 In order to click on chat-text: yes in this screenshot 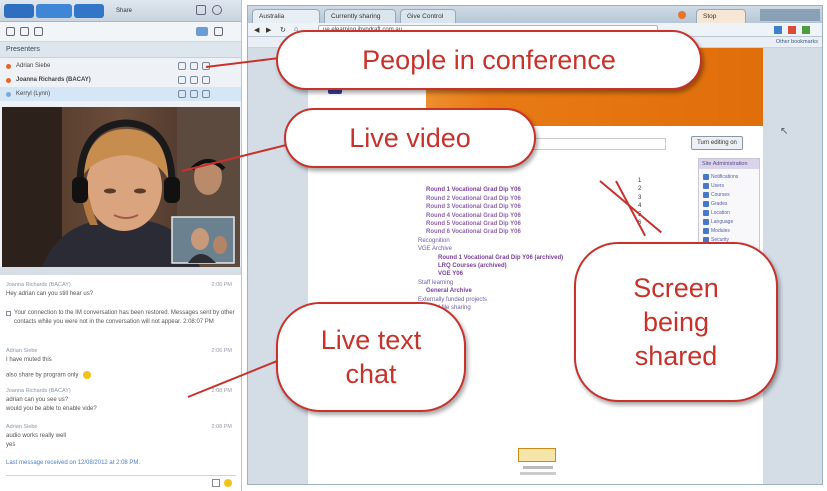, I will do `click(11, 445)`.